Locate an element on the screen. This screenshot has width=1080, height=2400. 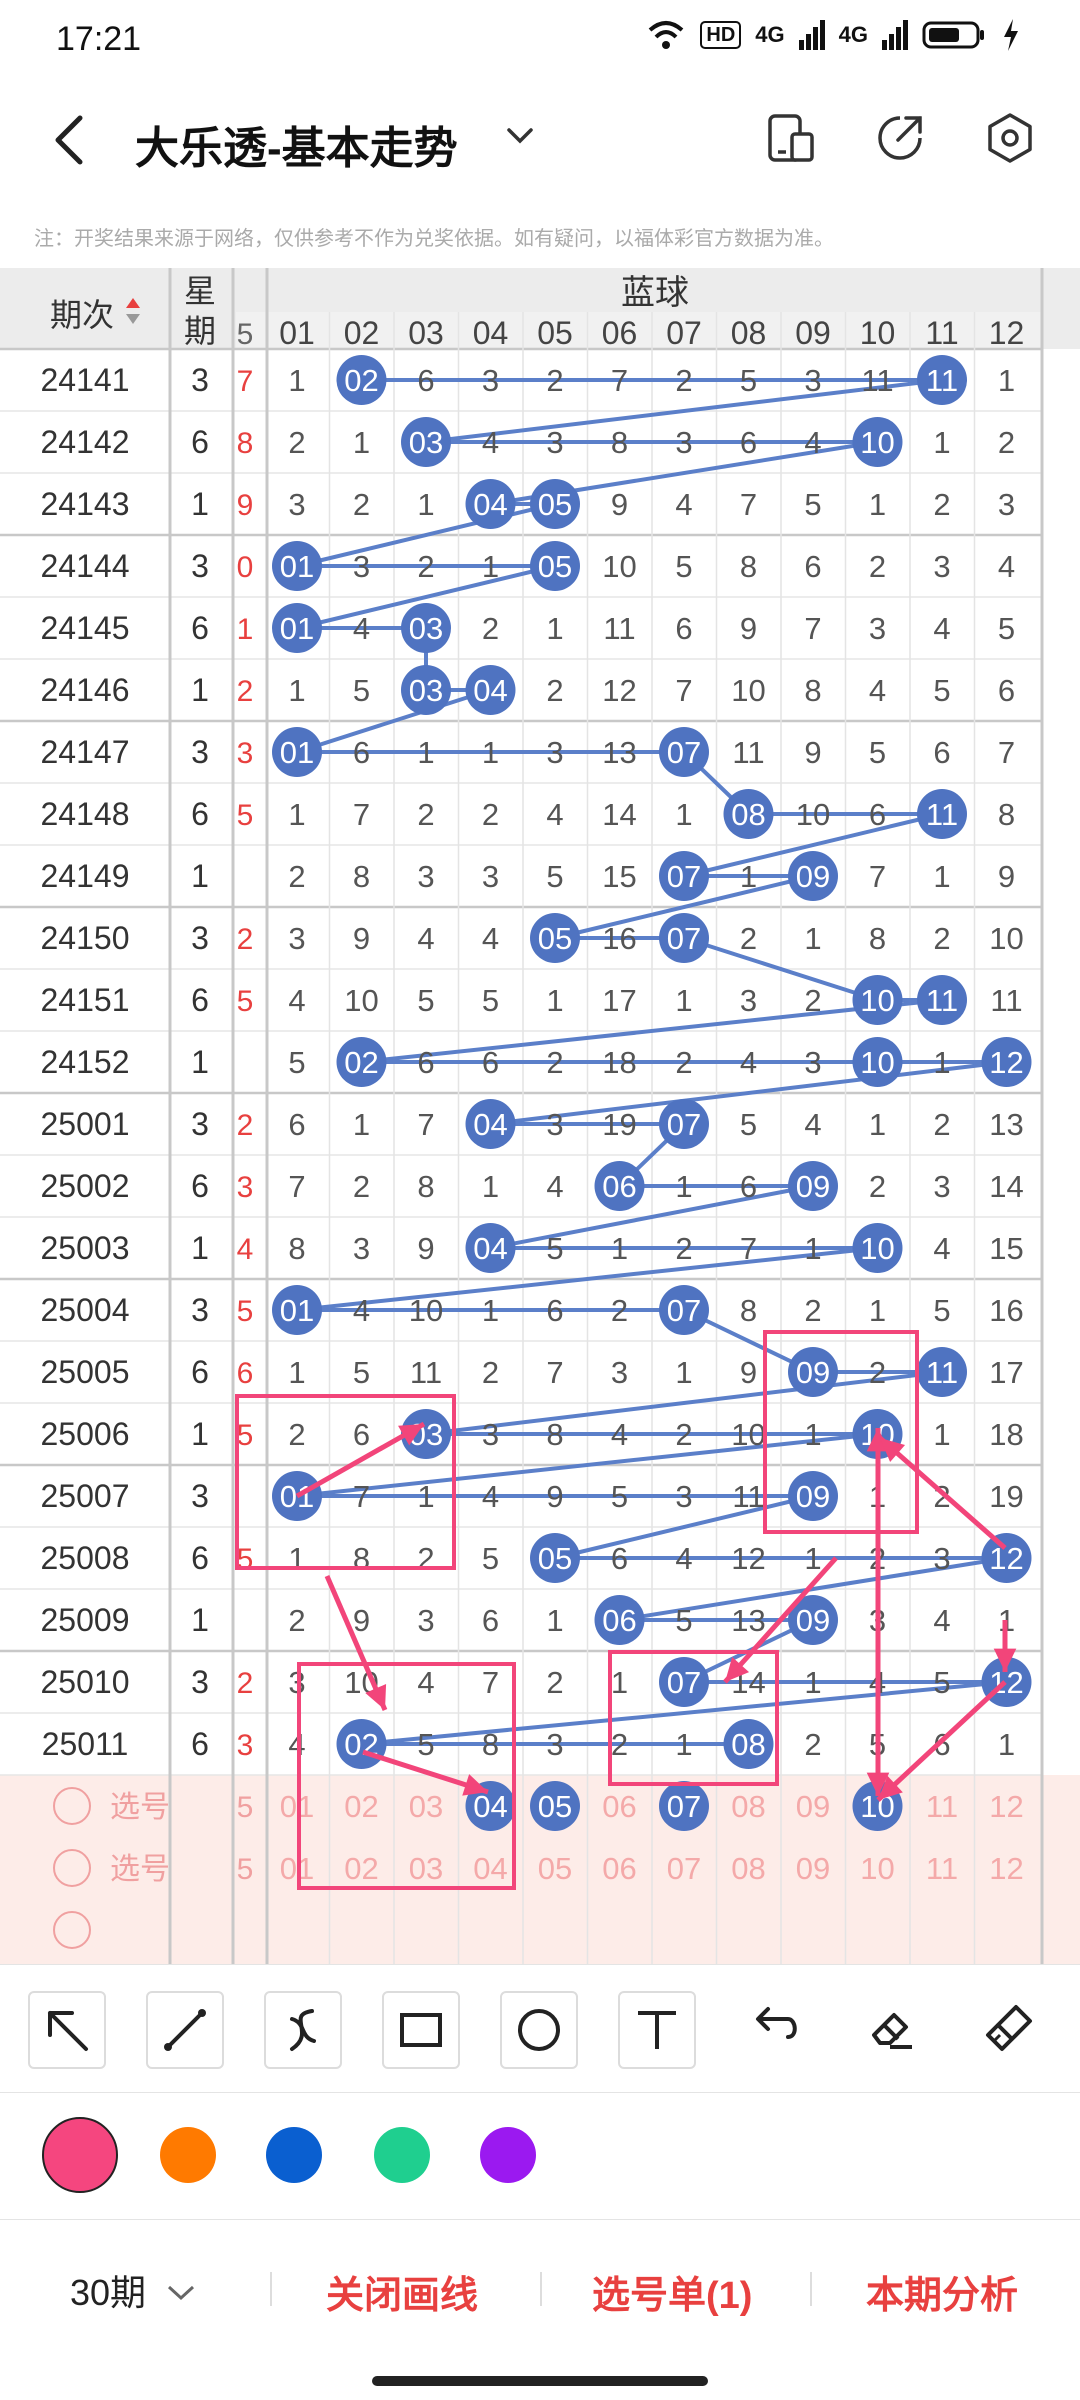
color-swatch-orange is located at coordinates (188, 2155).